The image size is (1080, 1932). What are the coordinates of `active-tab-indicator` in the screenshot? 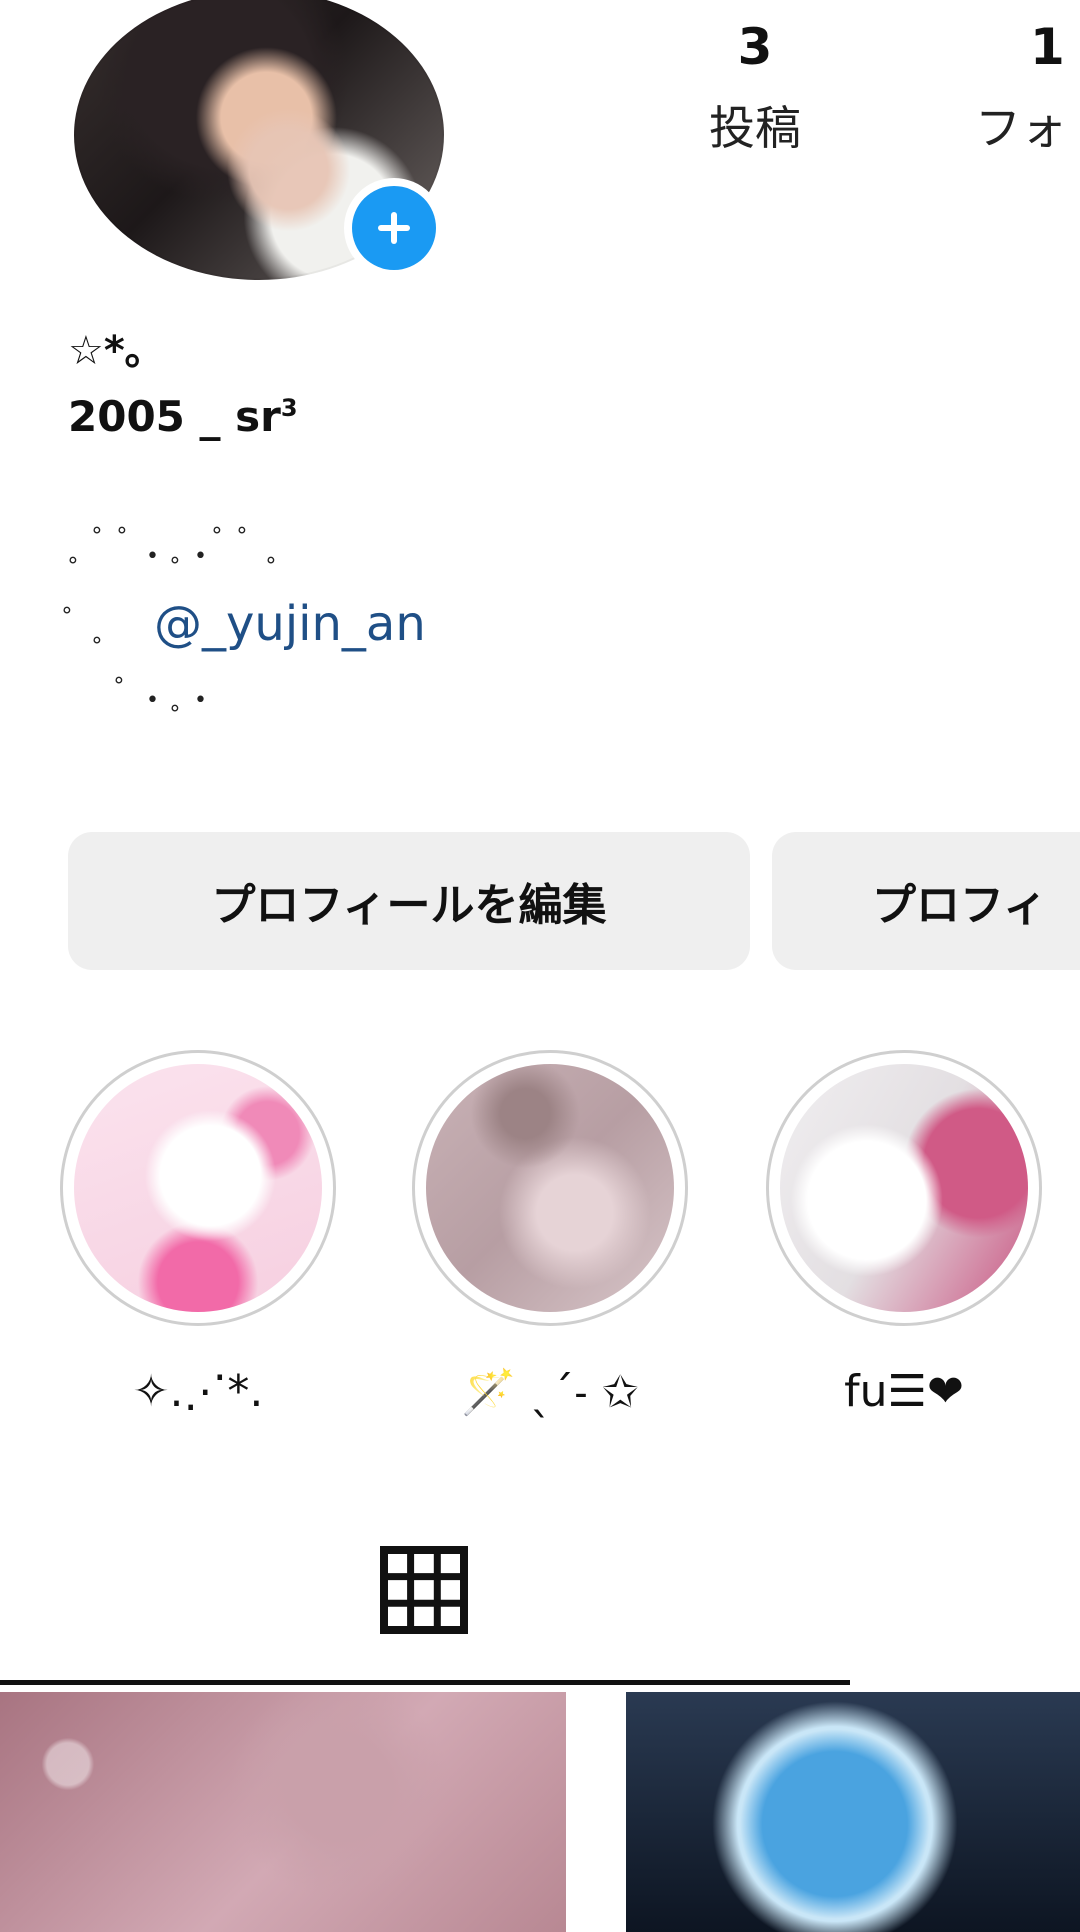 It's located at (425, 1682).